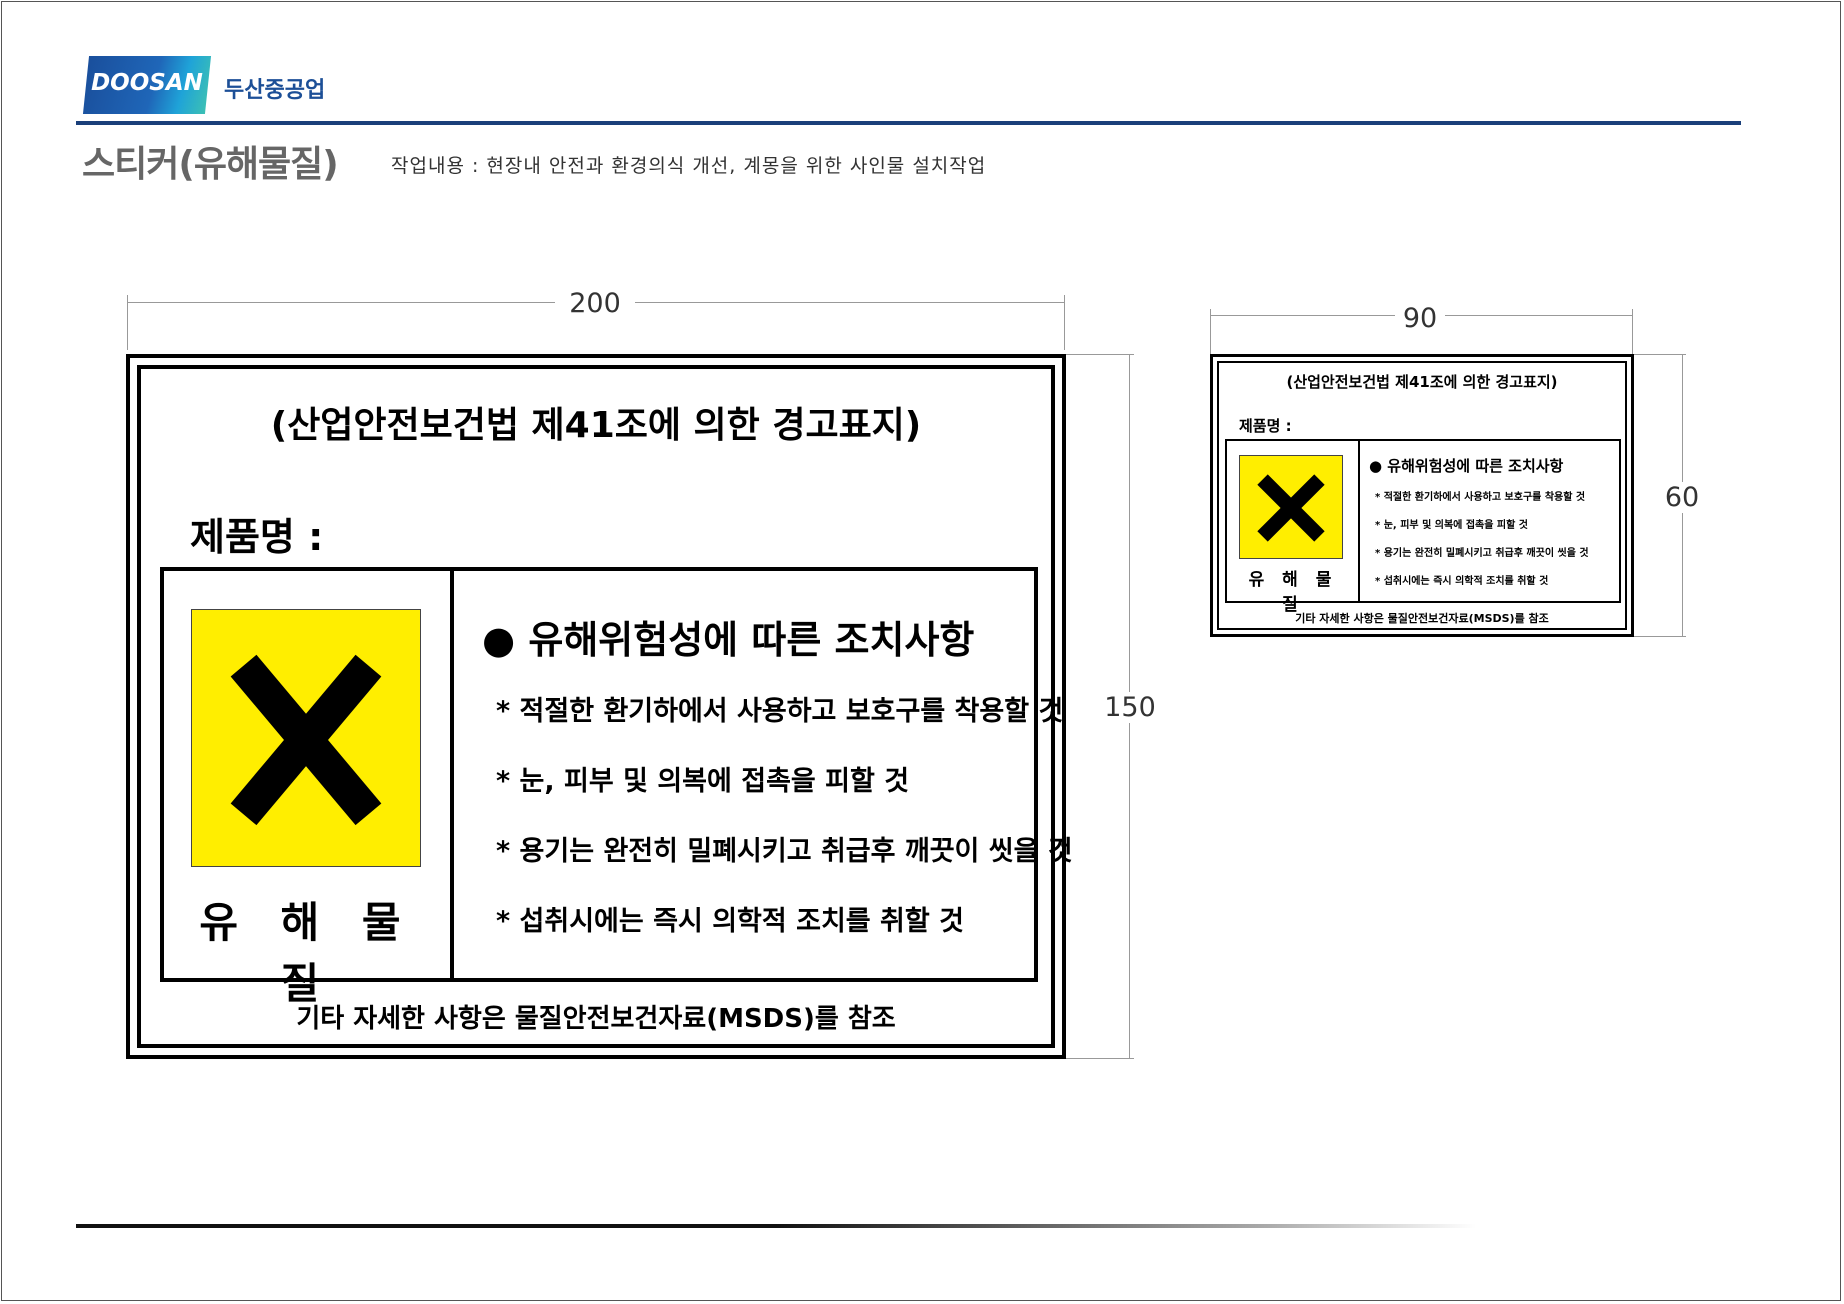 The image size is (1844, 1304). I want to click on dim-extension-left, so click(127, 322).